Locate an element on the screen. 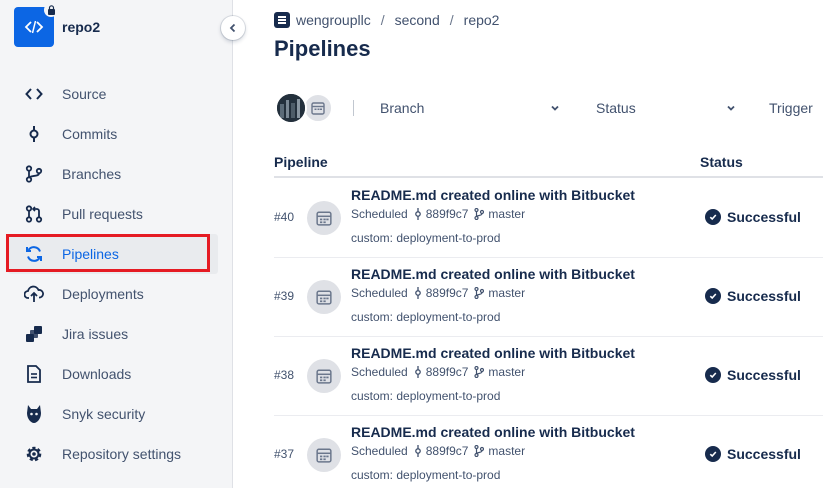  sidebar-item-snyk-security: Snyk security is located at coordinates (113, 414).